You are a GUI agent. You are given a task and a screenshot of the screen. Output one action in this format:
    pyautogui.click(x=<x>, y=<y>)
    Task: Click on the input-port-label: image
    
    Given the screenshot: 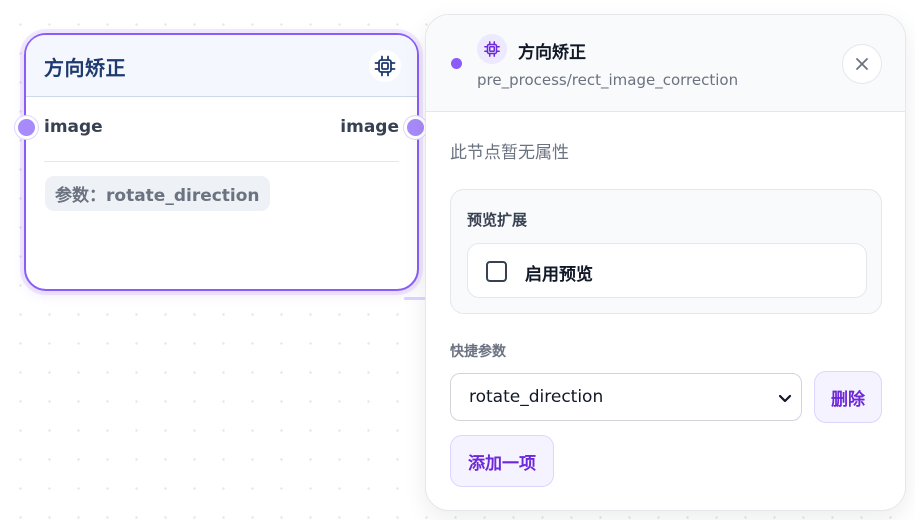 What is the action you would take?
    pyautogui.click(x=73, y=127)
    